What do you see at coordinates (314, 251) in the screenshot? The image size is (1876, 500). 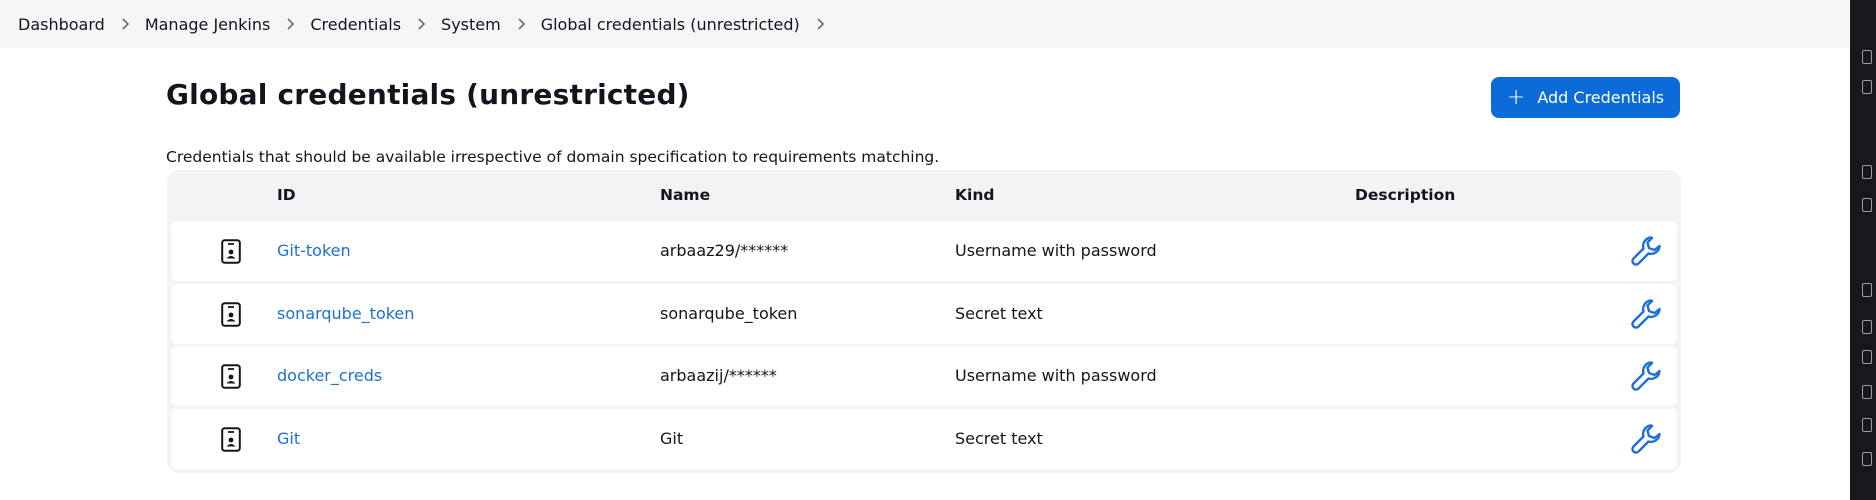 I see `credential-id-link: Git-token` at bounding box center [314, 251].